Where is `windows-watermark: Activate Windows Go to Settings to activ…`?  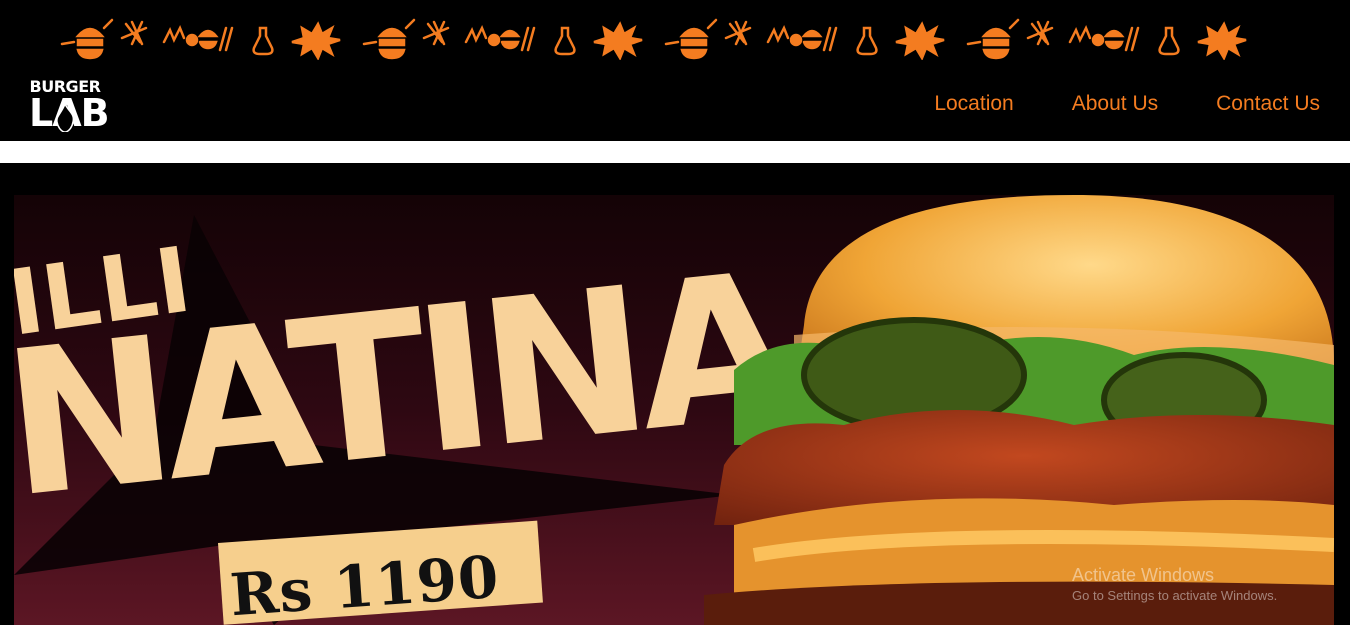 windows-watermark: Activate Windows Go to Settings to activ… is located at coordinates (1174, 584).